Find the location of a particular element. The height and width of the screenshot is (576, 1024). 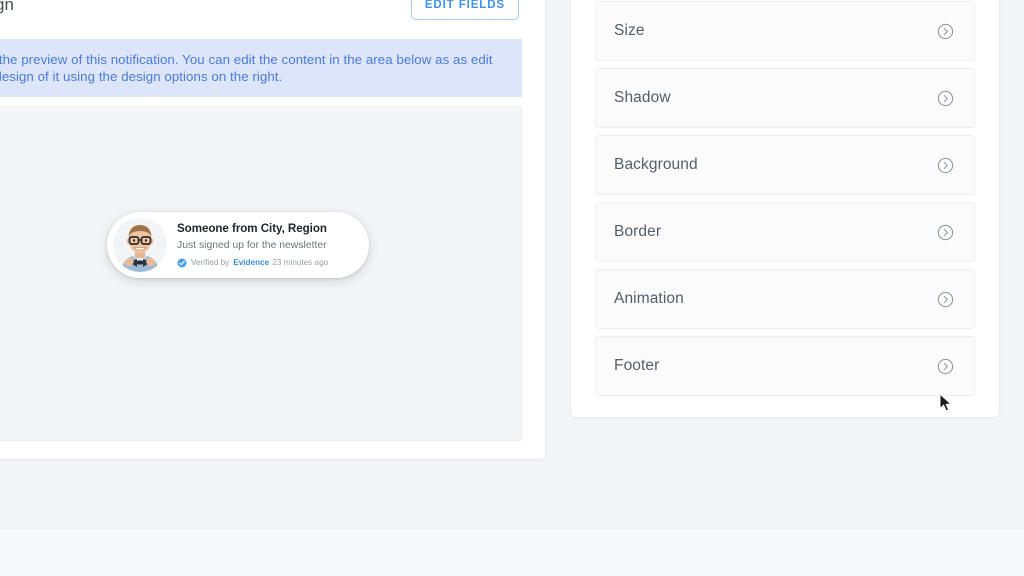

notification-title: Someone from City, Region is located at coordinates (252, 228).